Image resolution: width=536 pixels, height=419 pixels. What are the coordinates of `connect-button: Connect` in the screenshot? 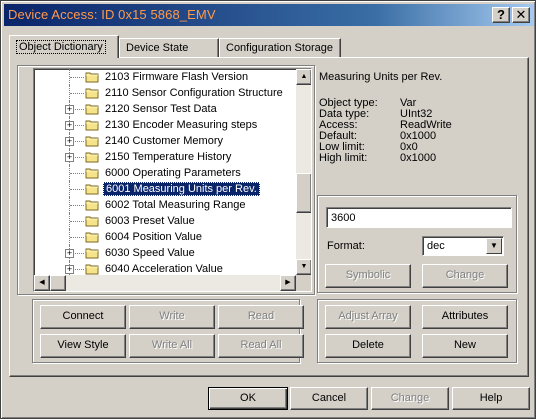 It's located at (83, 317).